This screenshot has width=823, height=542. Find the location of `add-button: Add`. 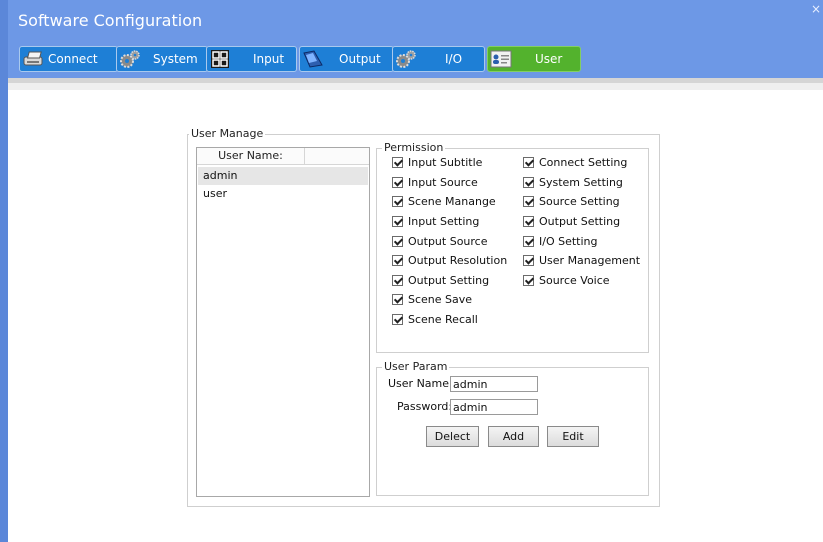

add-button: Add is located at coordinates (513, 436).